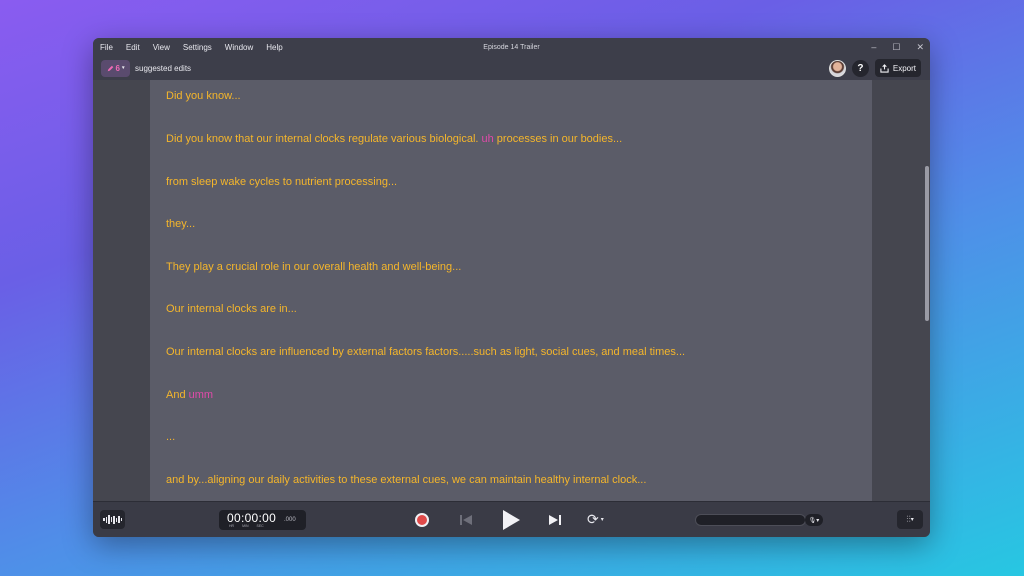  Describe the element at coordinates (873, 47) in the screenshot. I see `minimize-button: –` at that location.